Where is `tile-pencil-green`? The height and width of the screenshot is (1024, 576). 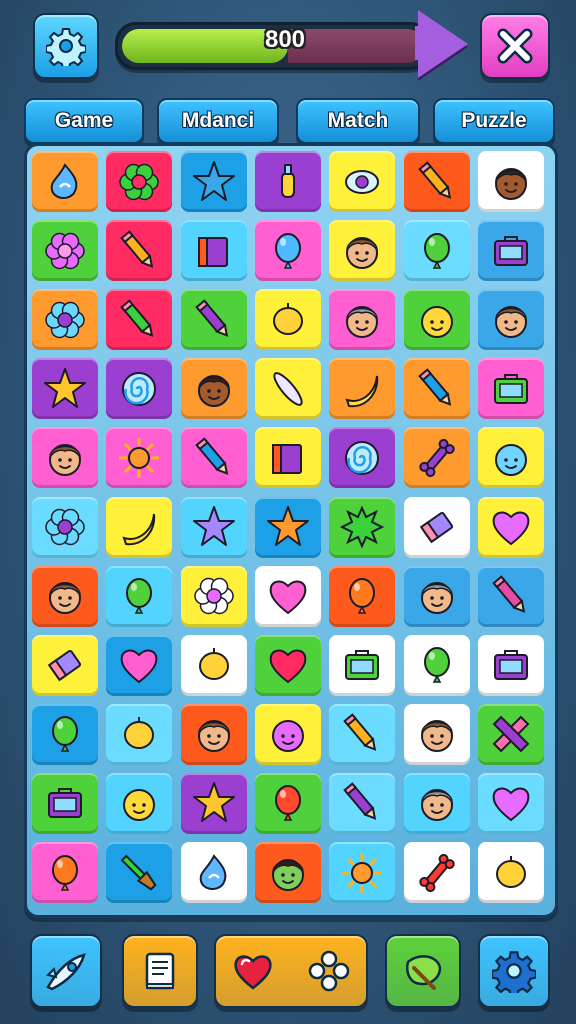
tile-pencil-green is located at coordinates (139, 320).